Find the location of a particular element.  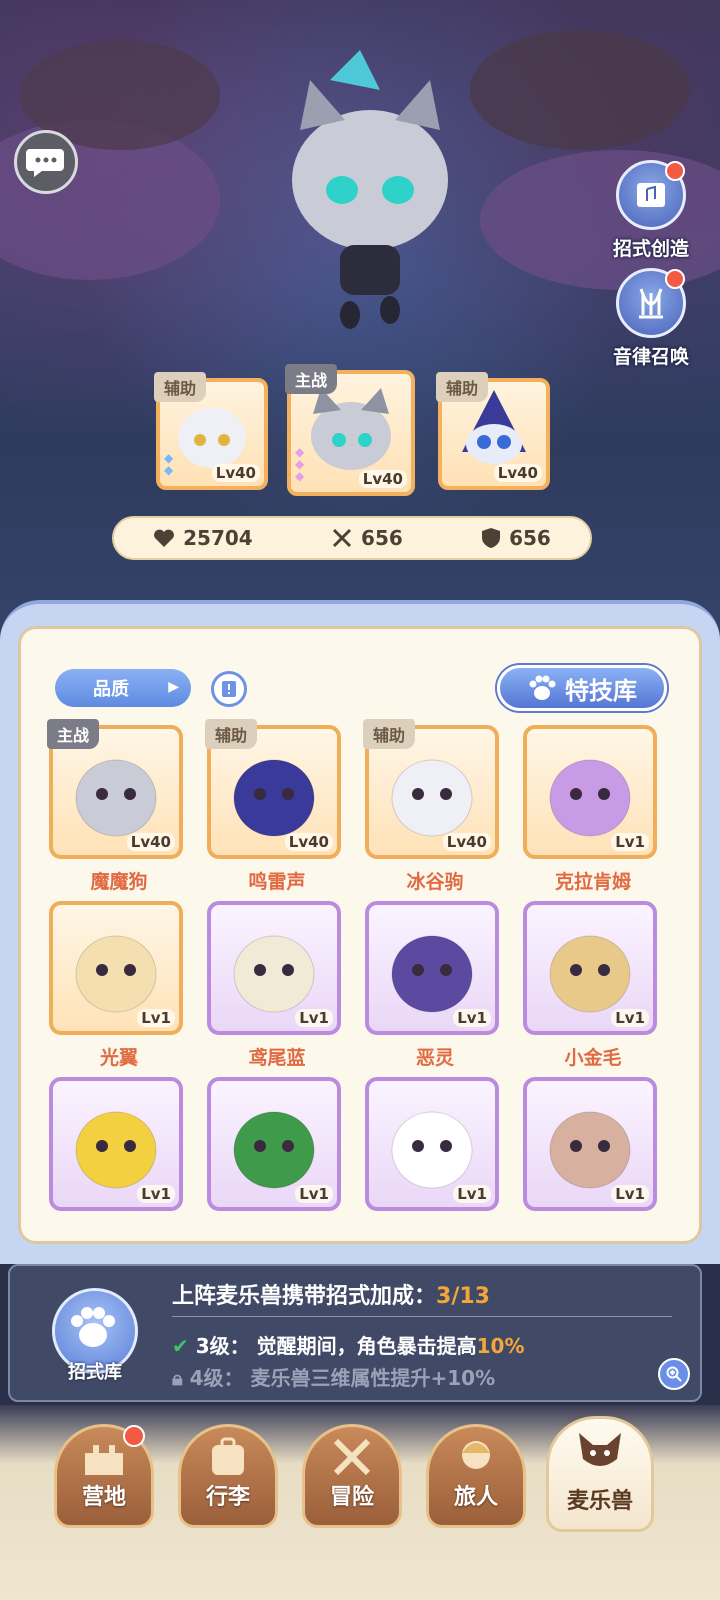

pet-card-frame: 主战 Lv40 is located at coordinates (115, 789).